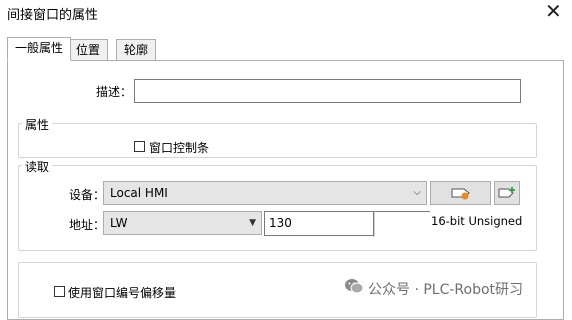 The height and width of the screenshot is (320, 572). Describe the element at coordinates (319, 223) in the screenshot. I see `address-value-input: 130` at that location.